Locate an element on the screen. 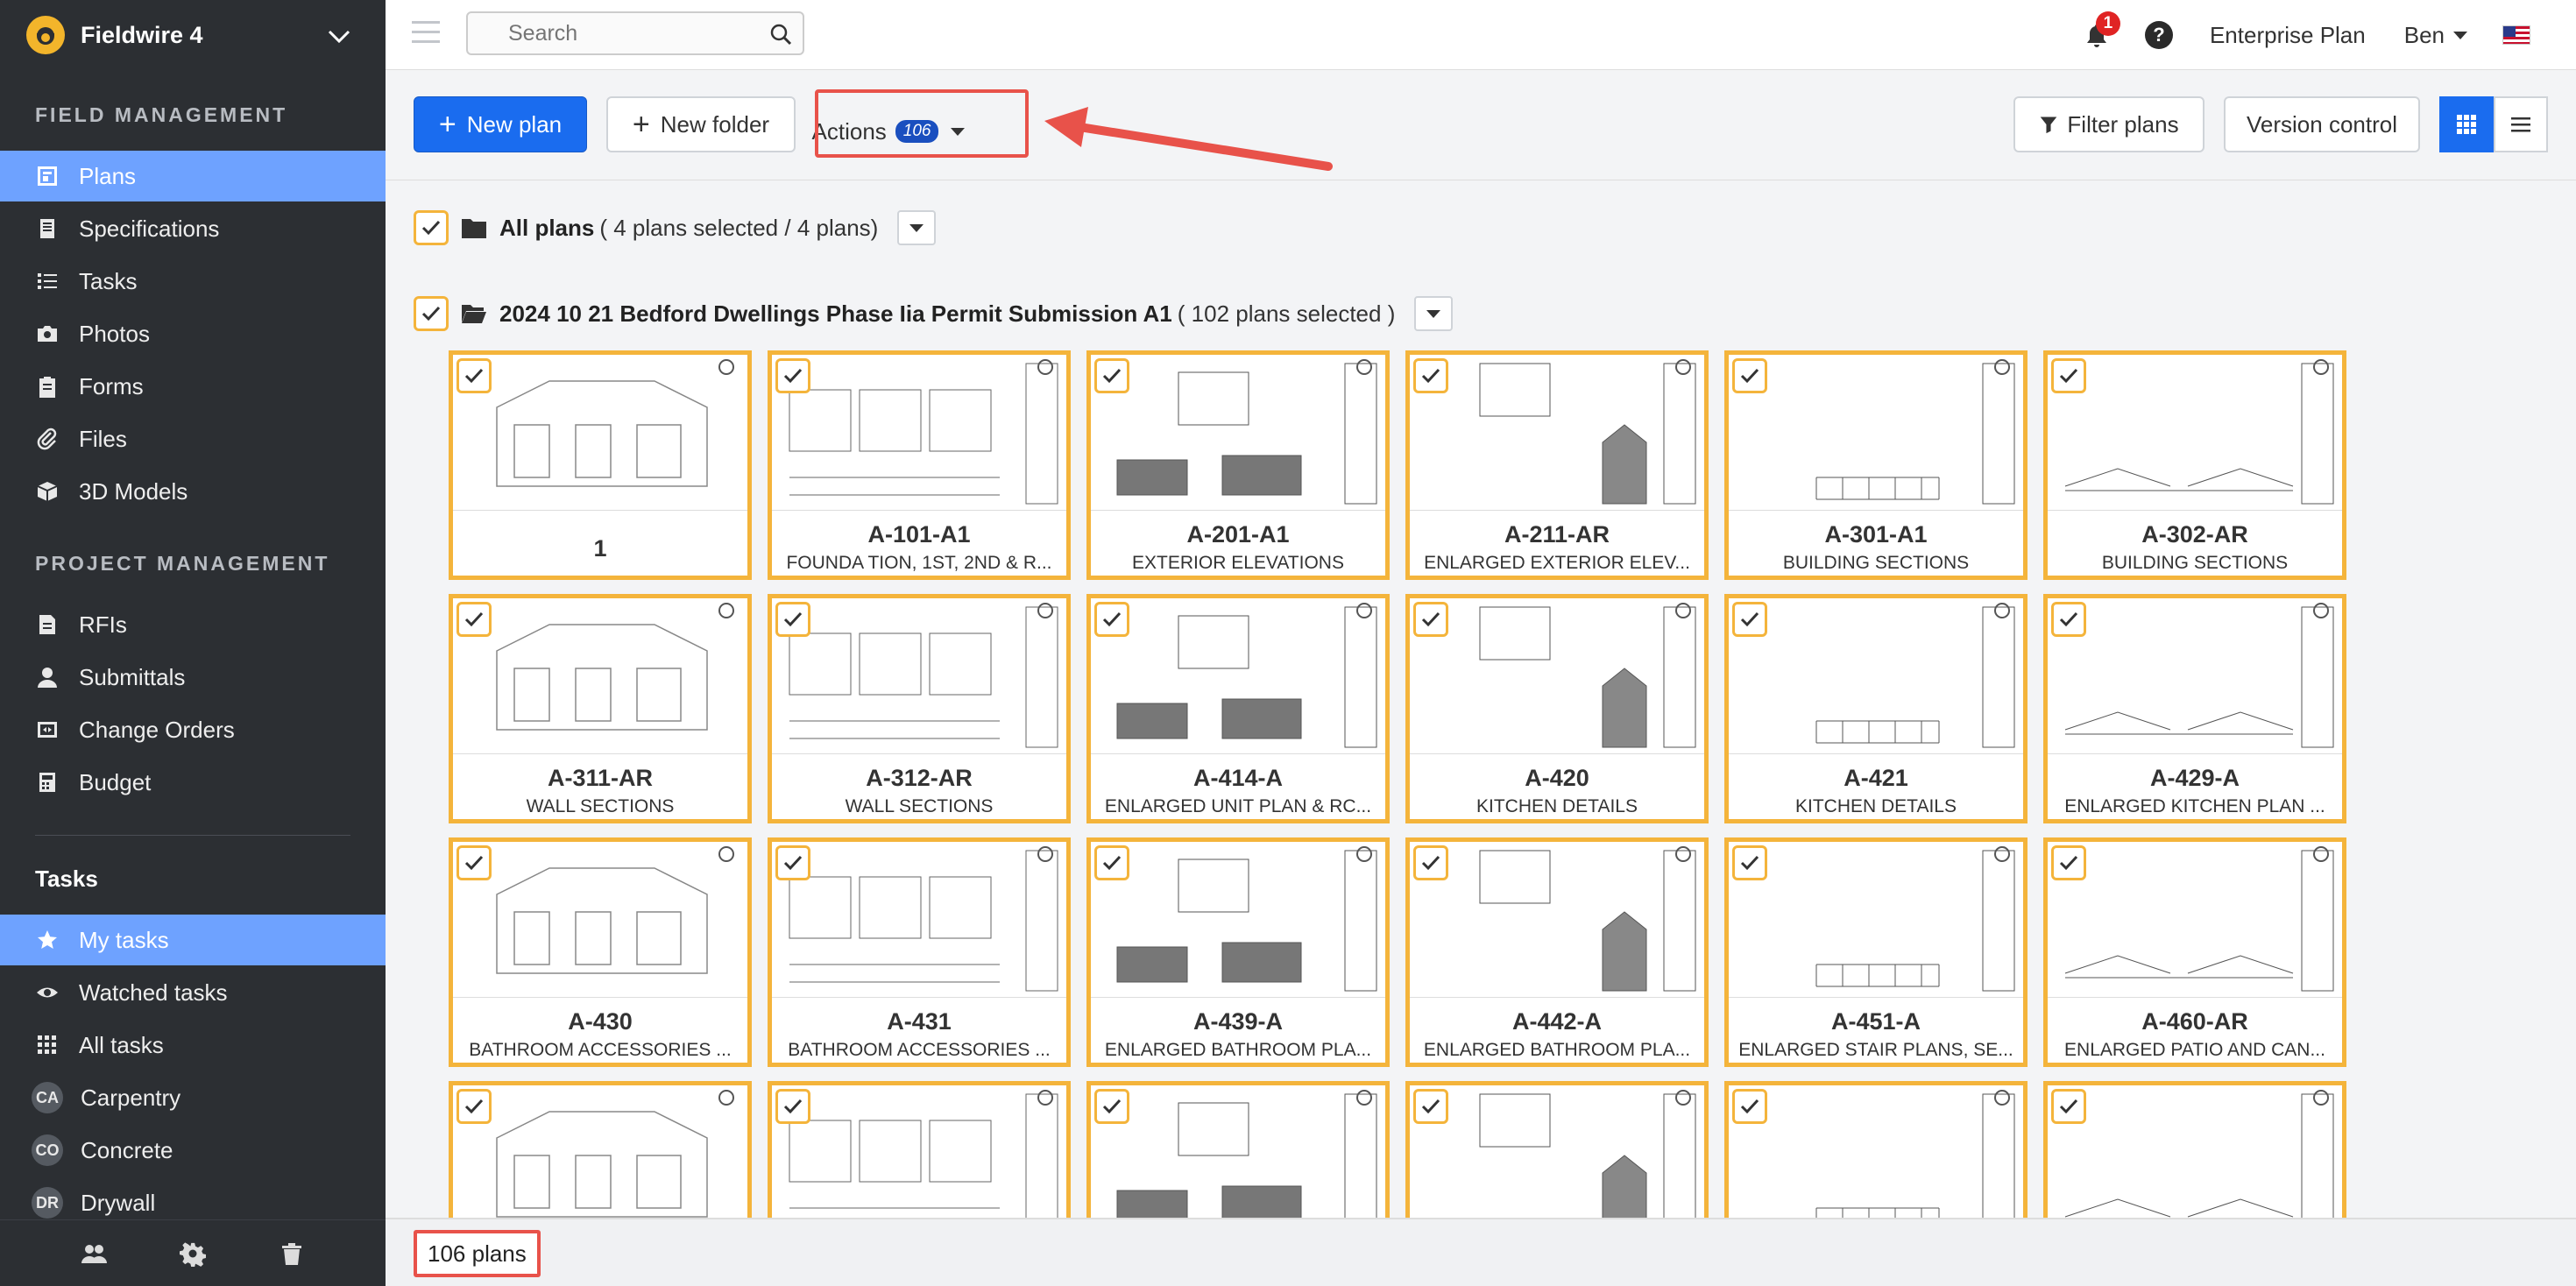 This screenshot has height=1286, width=2576. sidebar-item-submittals: Submittals is located at coordinates (193, 677).